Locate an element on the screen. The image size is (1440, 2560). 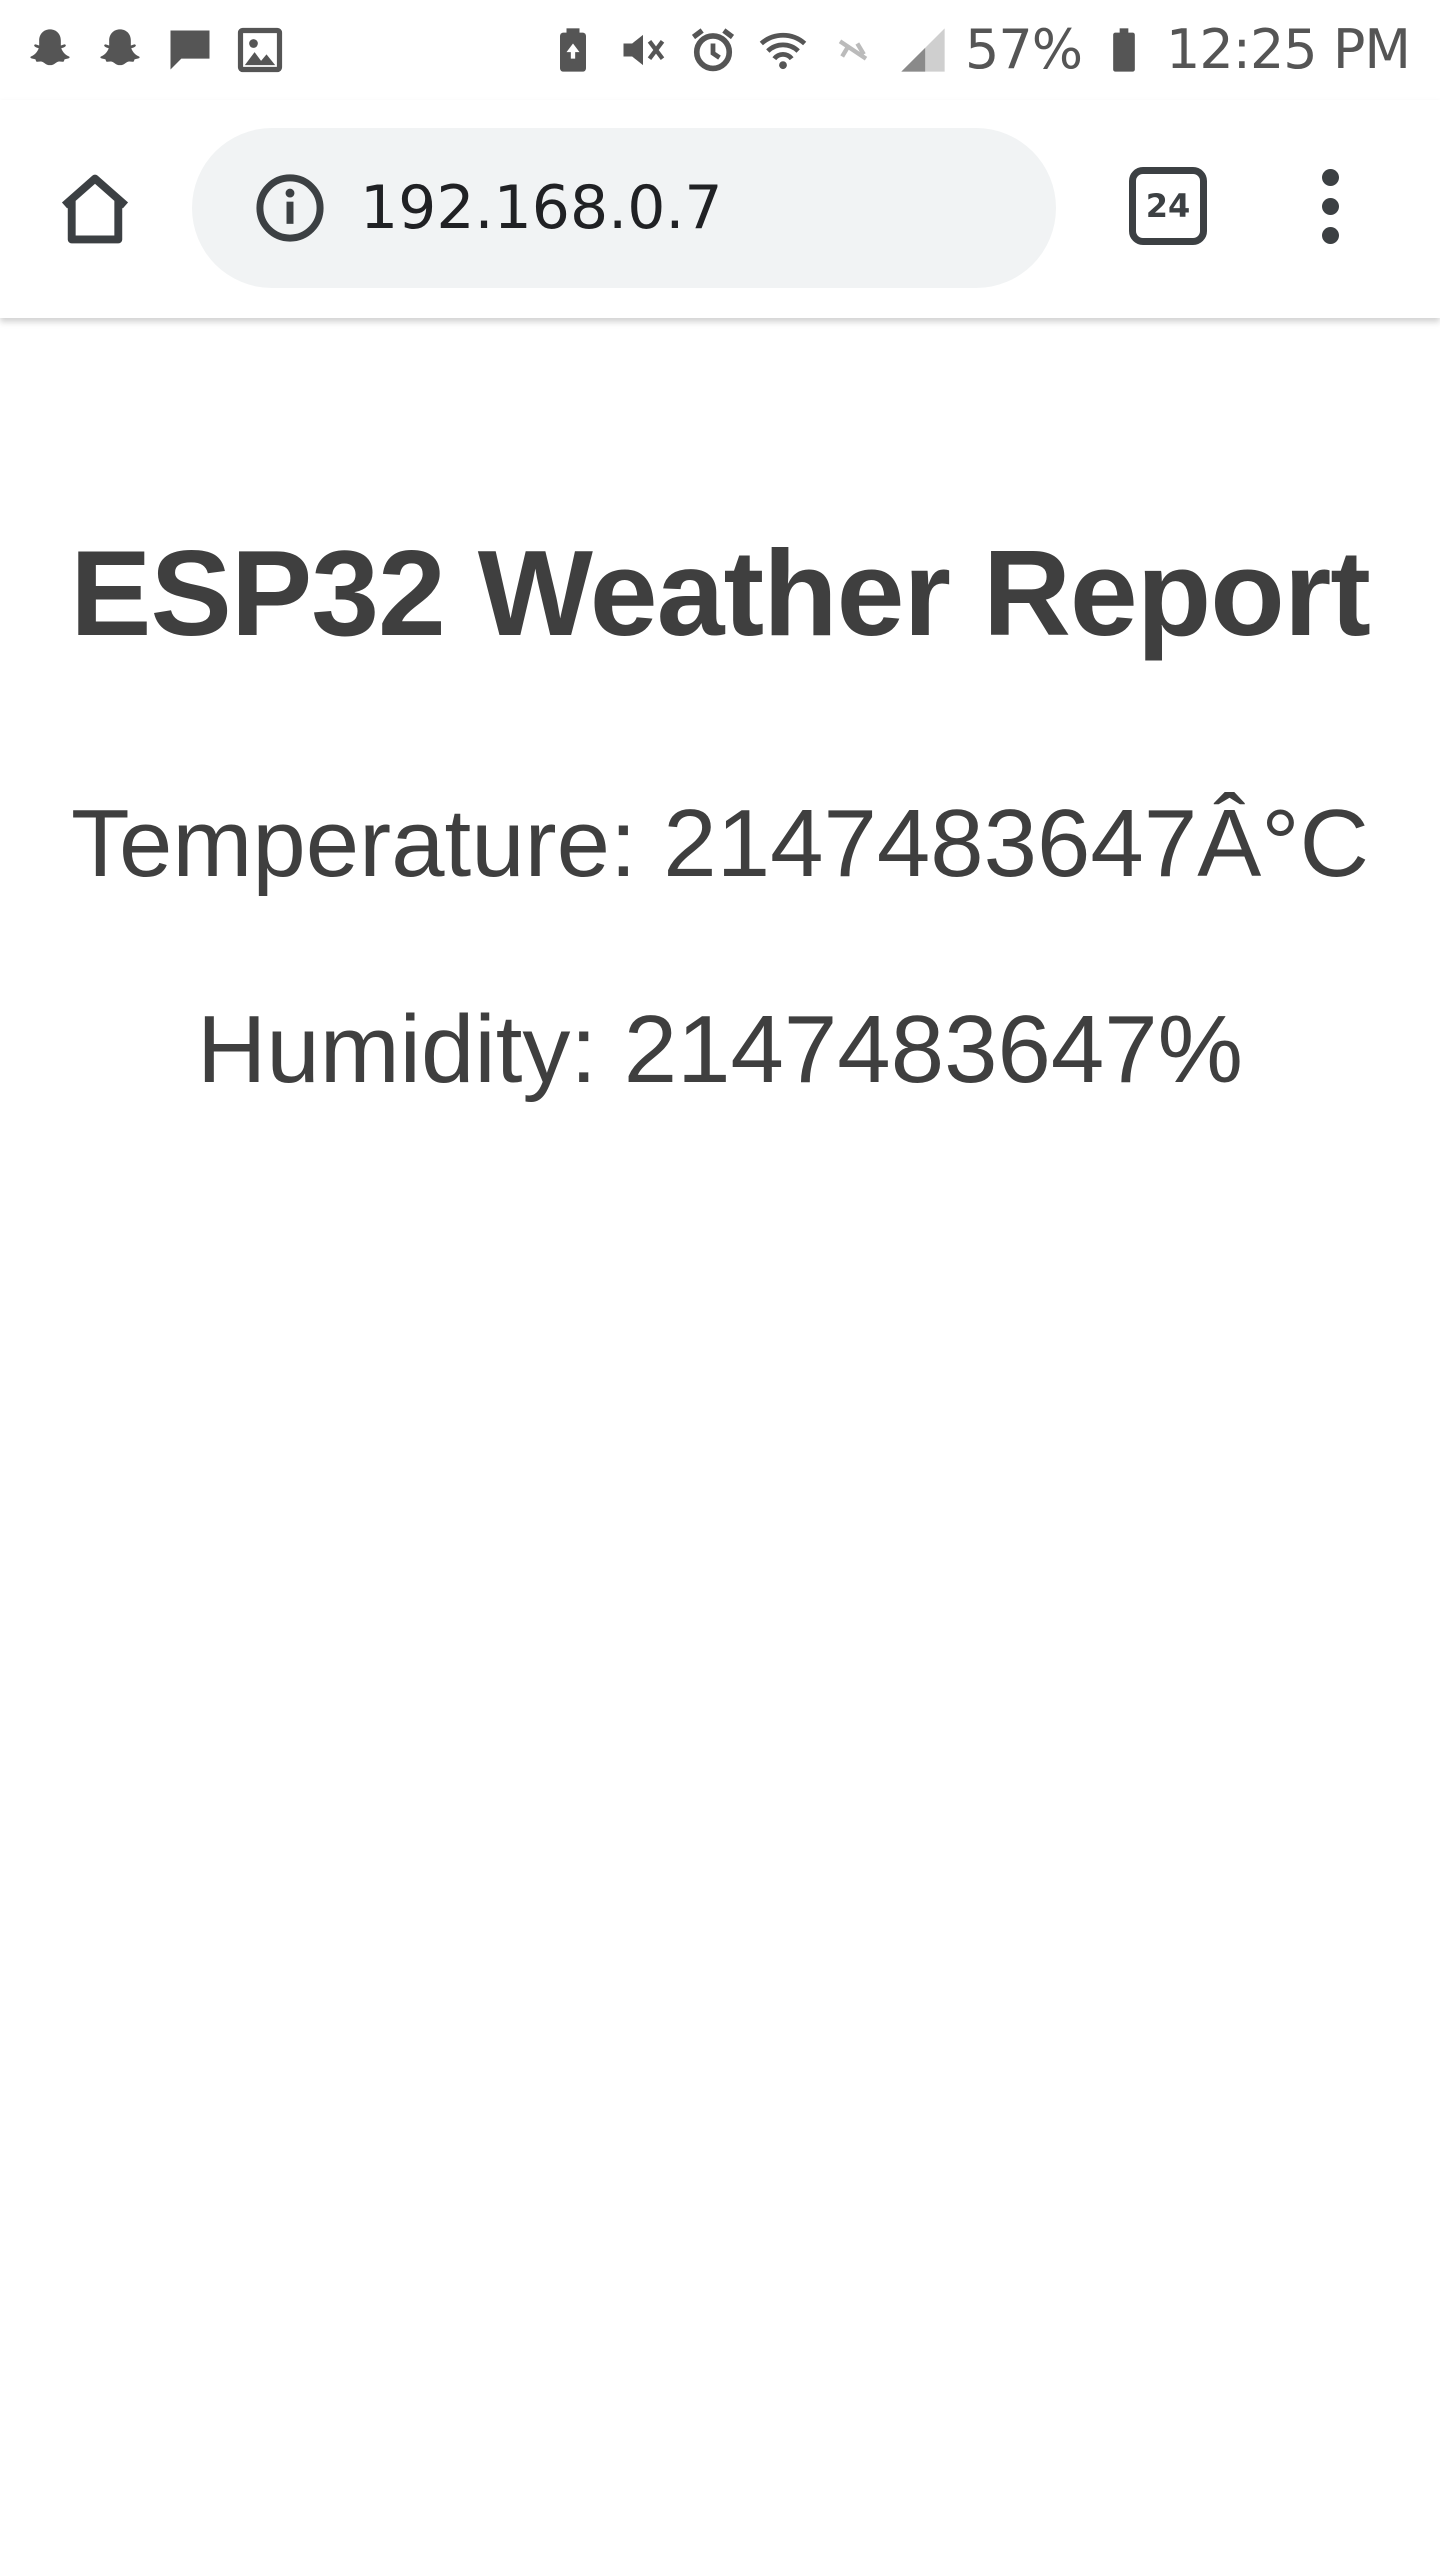
tab-switcher-button: 24 is located at coordinates (1168, 206).